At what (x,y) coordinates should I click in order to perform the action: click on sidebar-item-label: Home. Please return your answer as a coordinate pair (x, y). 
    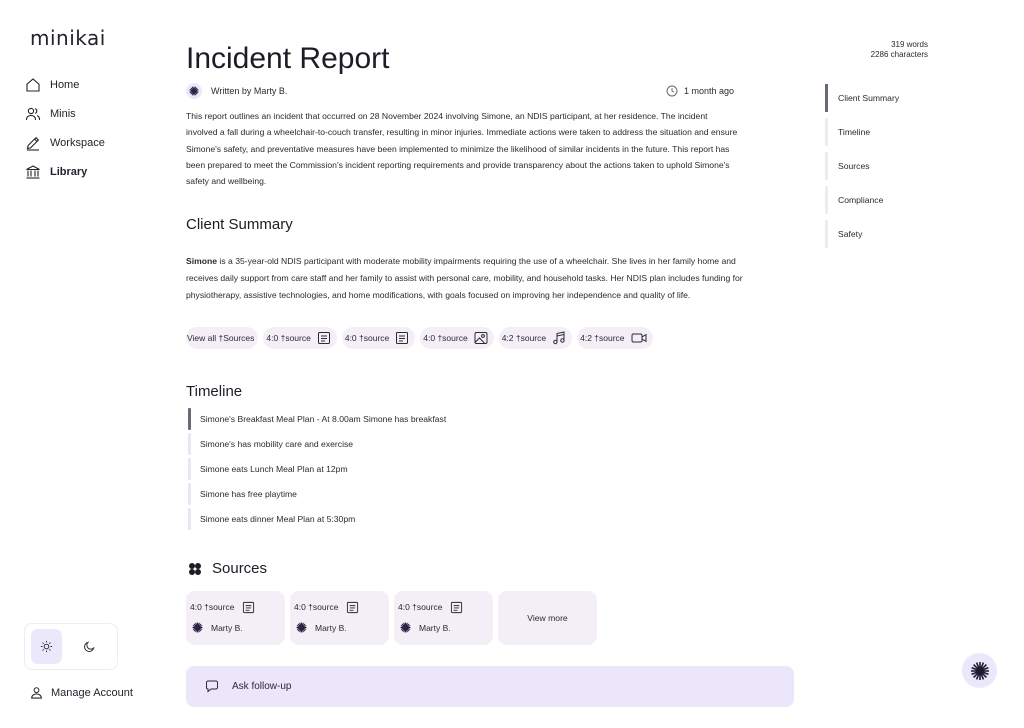
    Looking at the image, I should click on (65, 84).